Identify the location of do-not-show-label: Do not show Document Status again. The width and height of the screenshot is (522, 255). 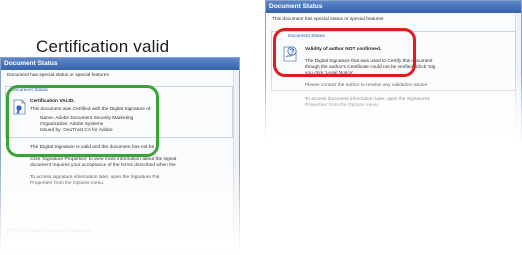
(54, 231).